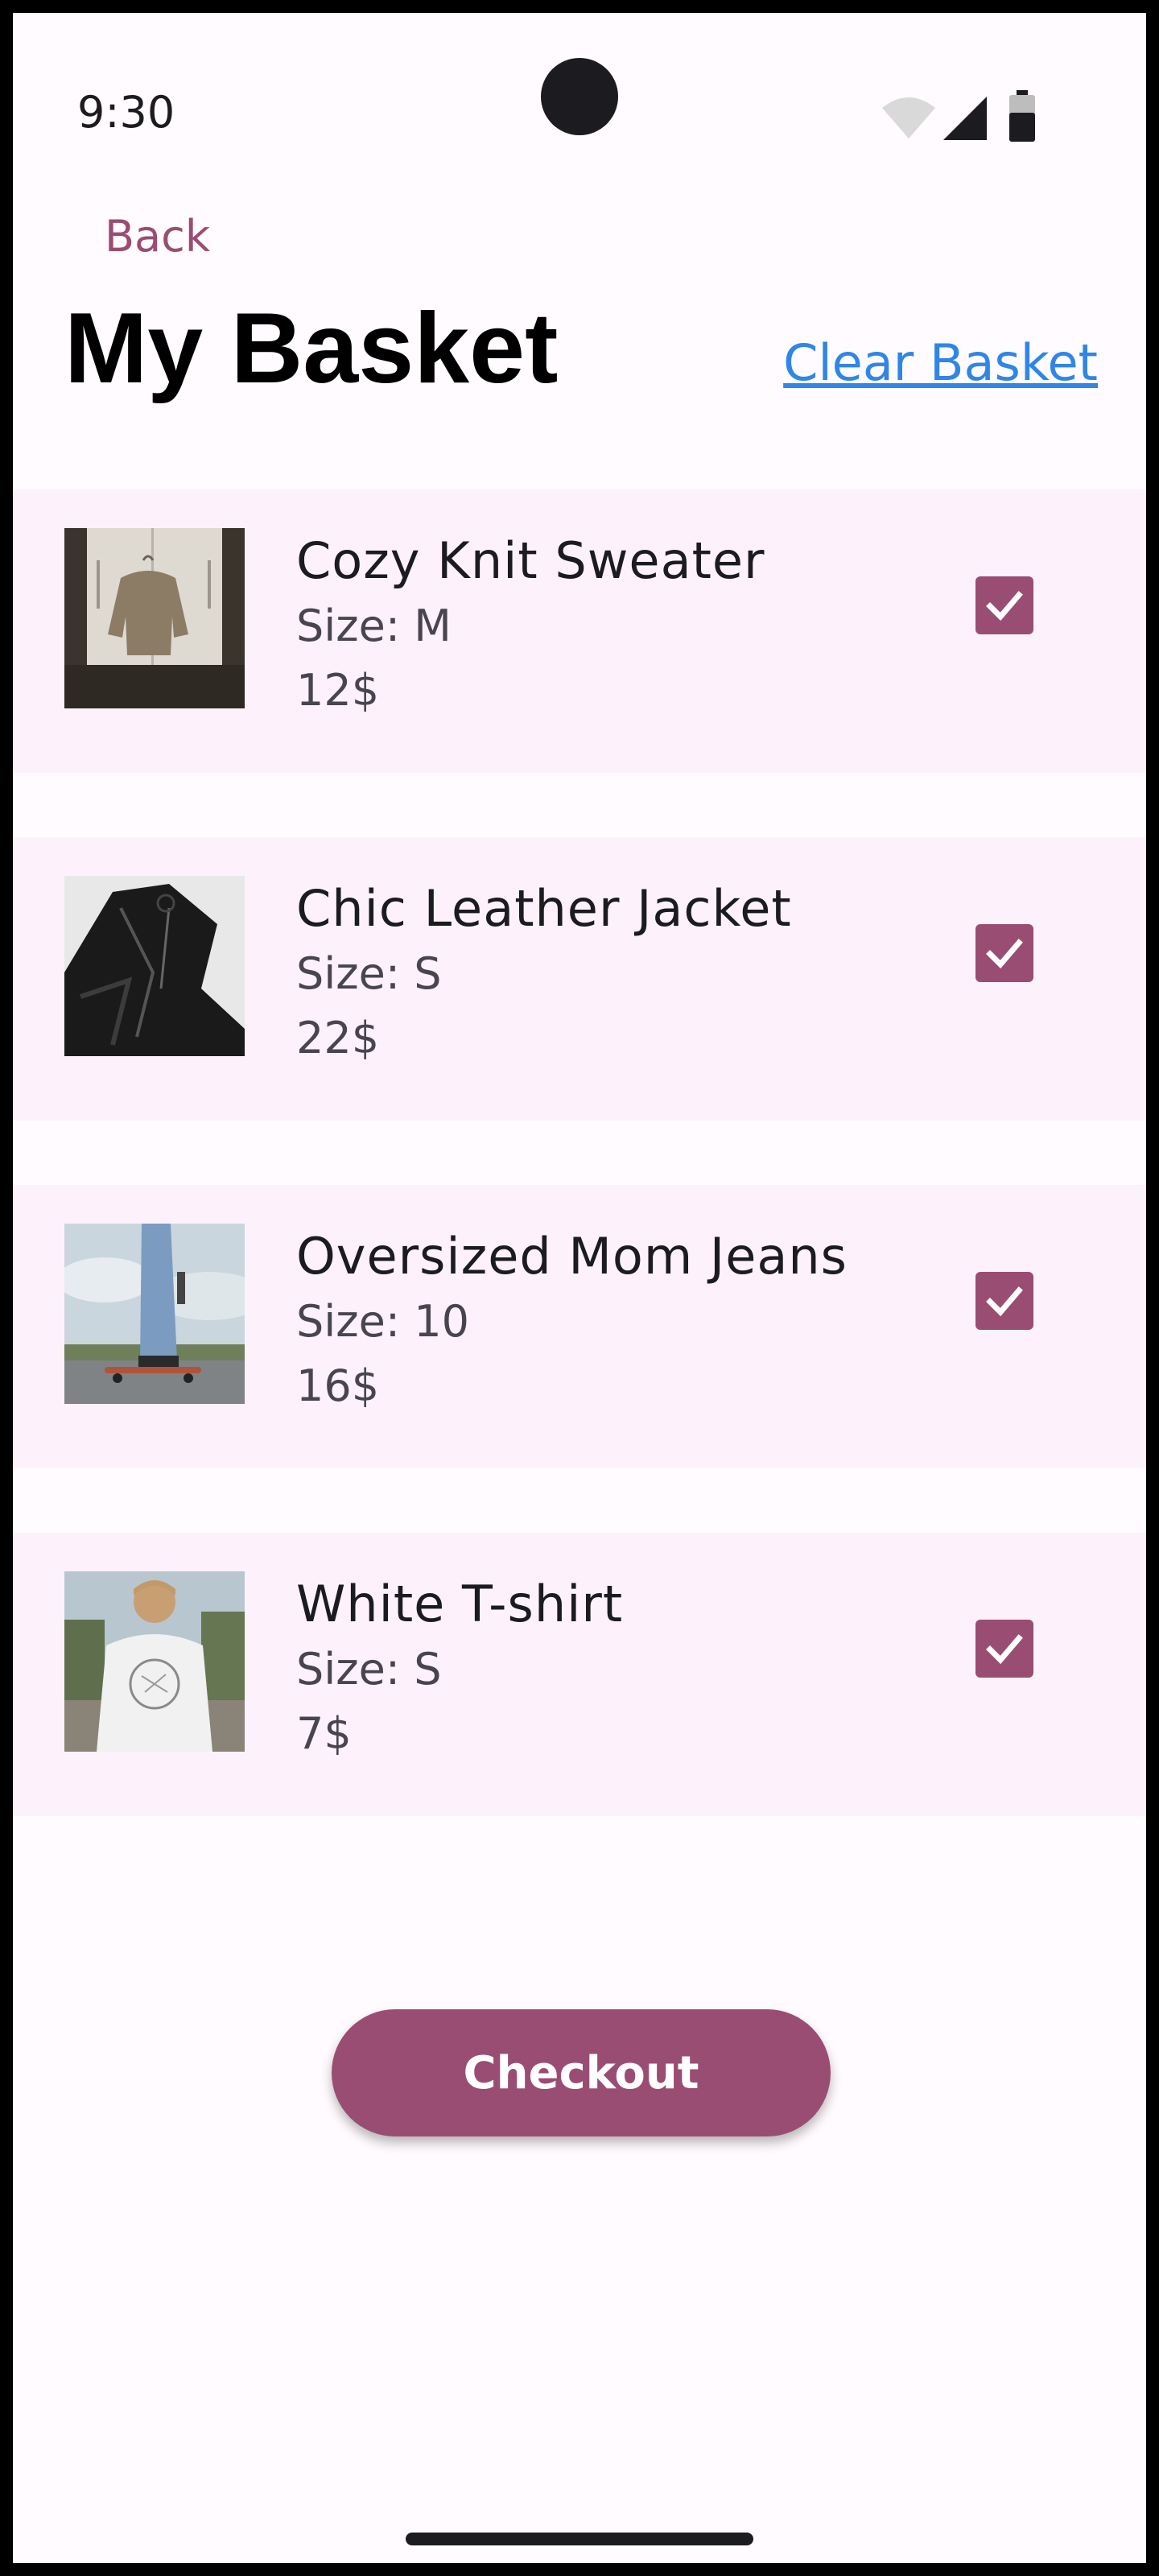  I want to click on item-size: Size: M, so click(374, 626).